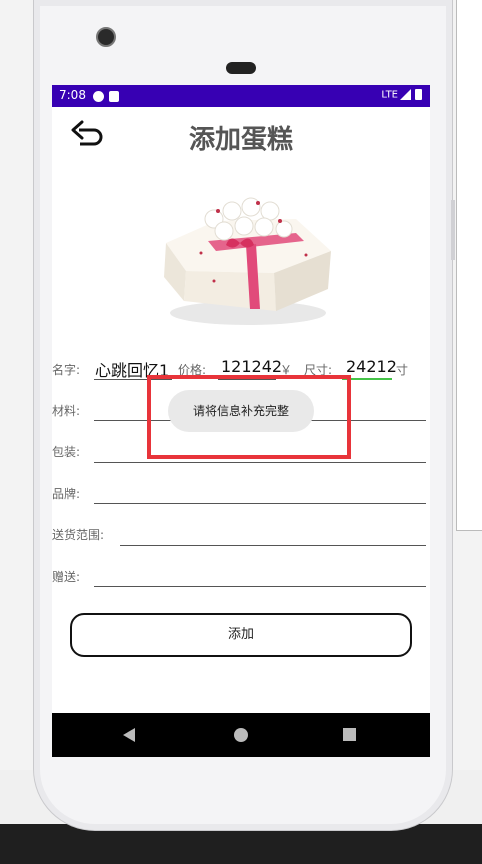 This screenshot has width=482, height=864. What do you see at coordinates (241, 96) in the screenshot?
I see `status-bar: 7:08 LTE` at bounding box center [241, 96].